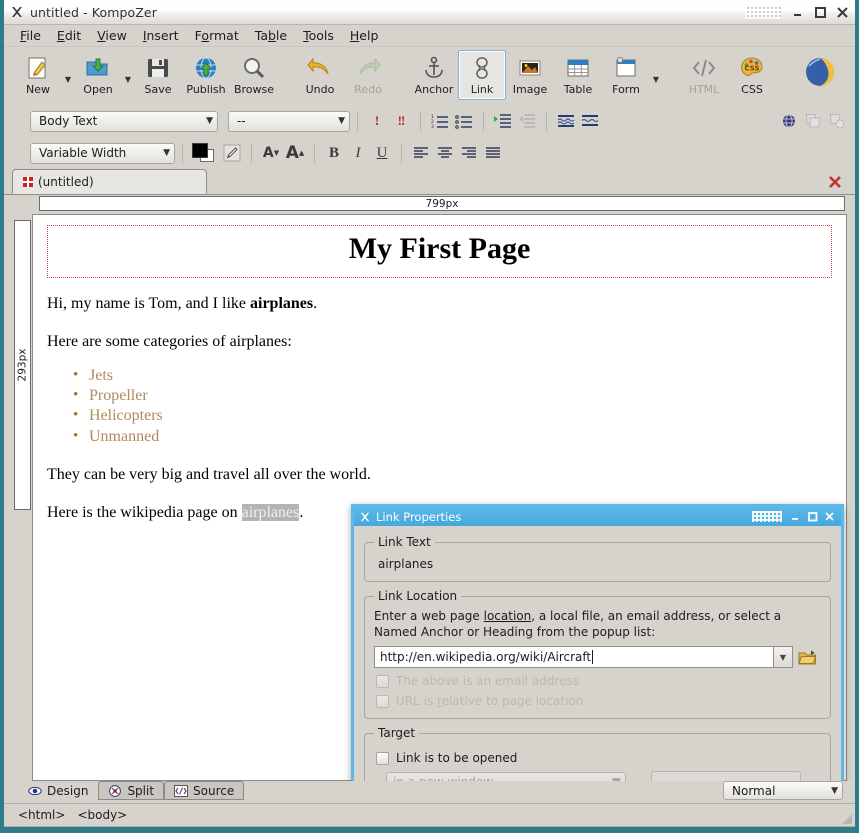 Image resolution: width=859 pixels, height=833 pixels. I want to click on highlight-color-icon, so click(232, 153).